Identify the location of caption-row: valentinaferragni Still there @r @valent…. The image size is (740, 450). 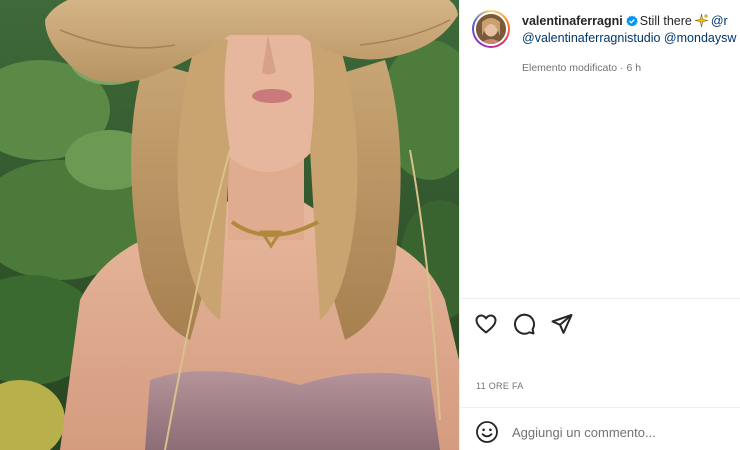
(606, 33).